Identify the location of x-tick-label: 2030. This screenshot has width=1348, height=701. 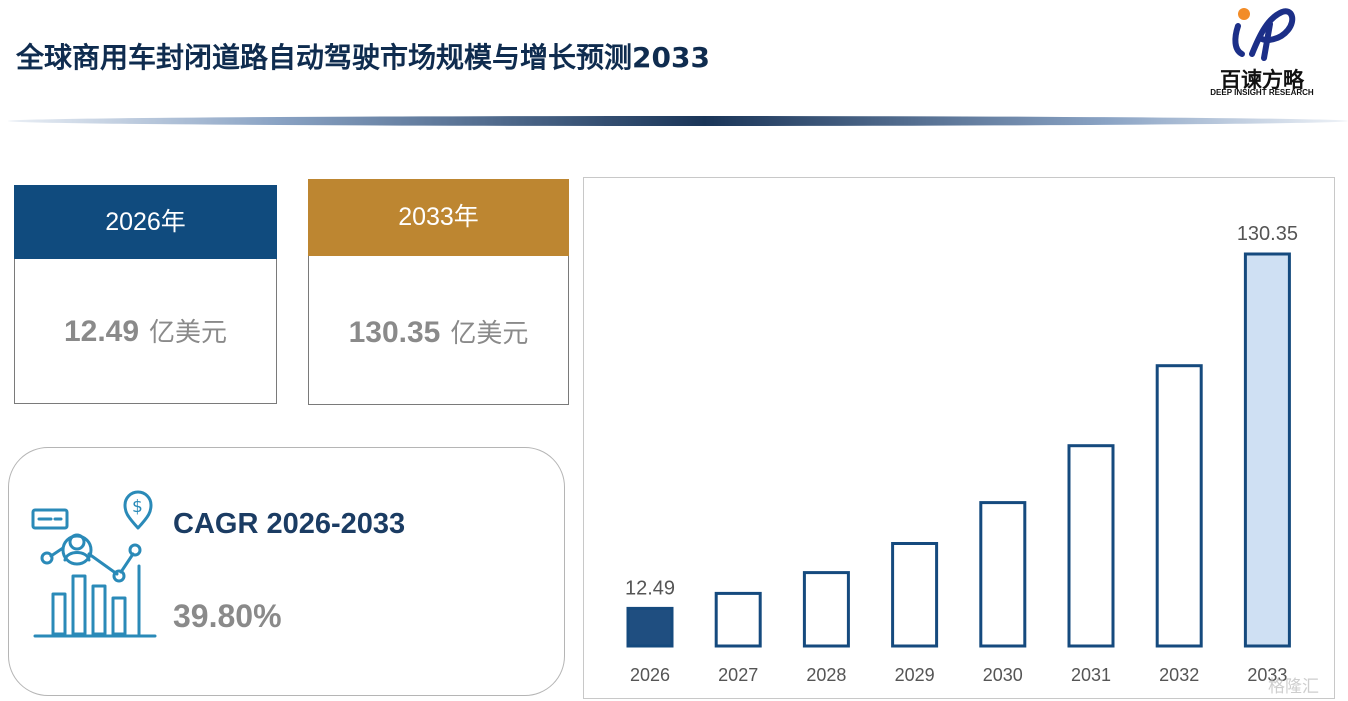
(1003, 675).